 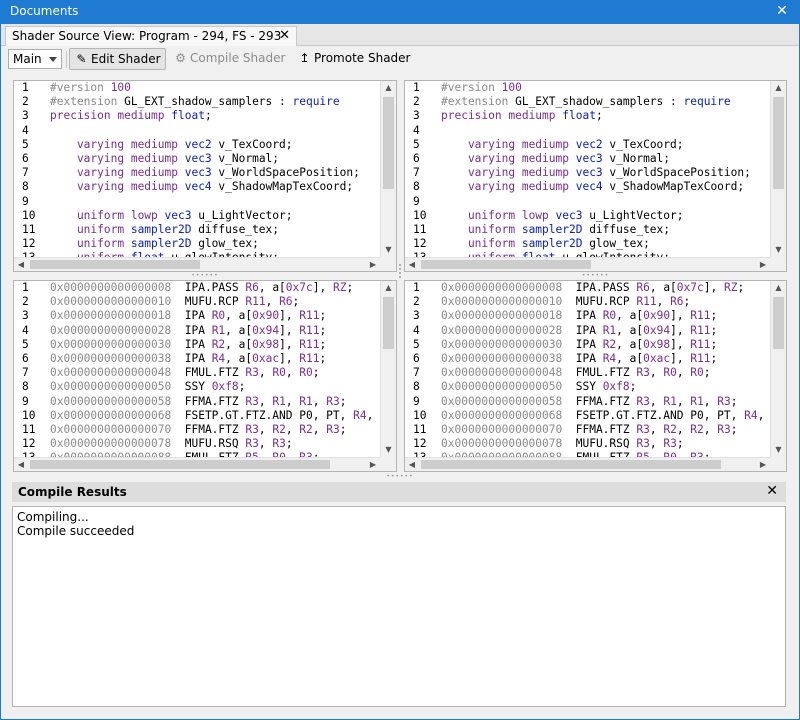 I want to click on entry-point-value: Main, so click(x=27, y=59).